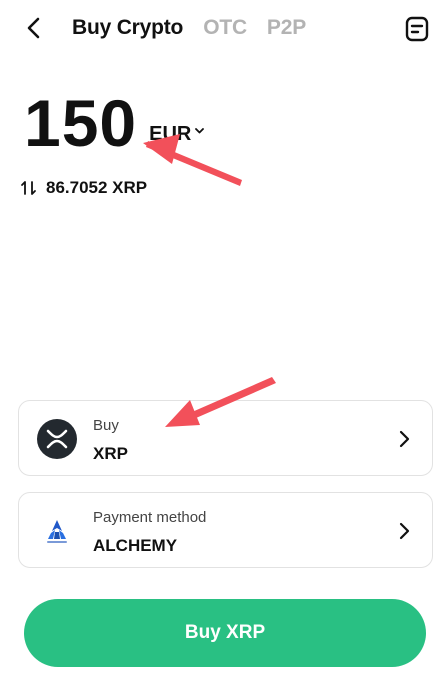  What do you see at coordinates (225, 530) in the screenshot?
I see `payment-method-card: Payment method ALCHEMY` at bounding box center [225, 530].